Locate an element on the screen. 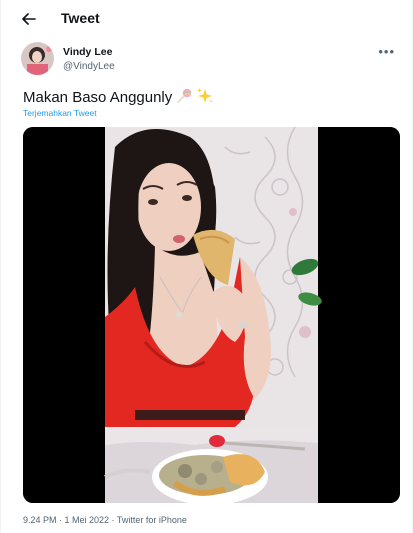  lollipop-icon is located at coordinates (184, 98).